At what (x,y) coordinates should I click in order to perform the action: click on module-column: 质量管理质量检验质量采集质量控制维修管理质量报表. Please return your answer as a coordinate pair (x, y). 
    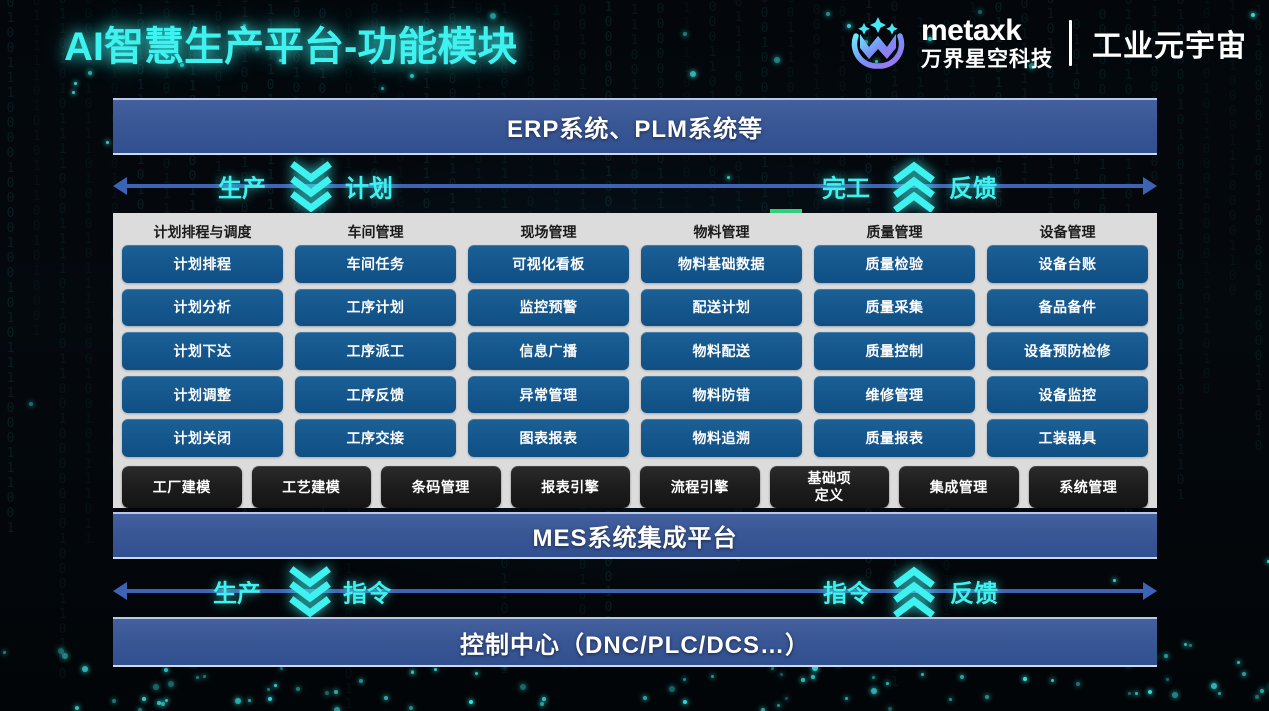
    Looking at the image, I should click on (894, 339).